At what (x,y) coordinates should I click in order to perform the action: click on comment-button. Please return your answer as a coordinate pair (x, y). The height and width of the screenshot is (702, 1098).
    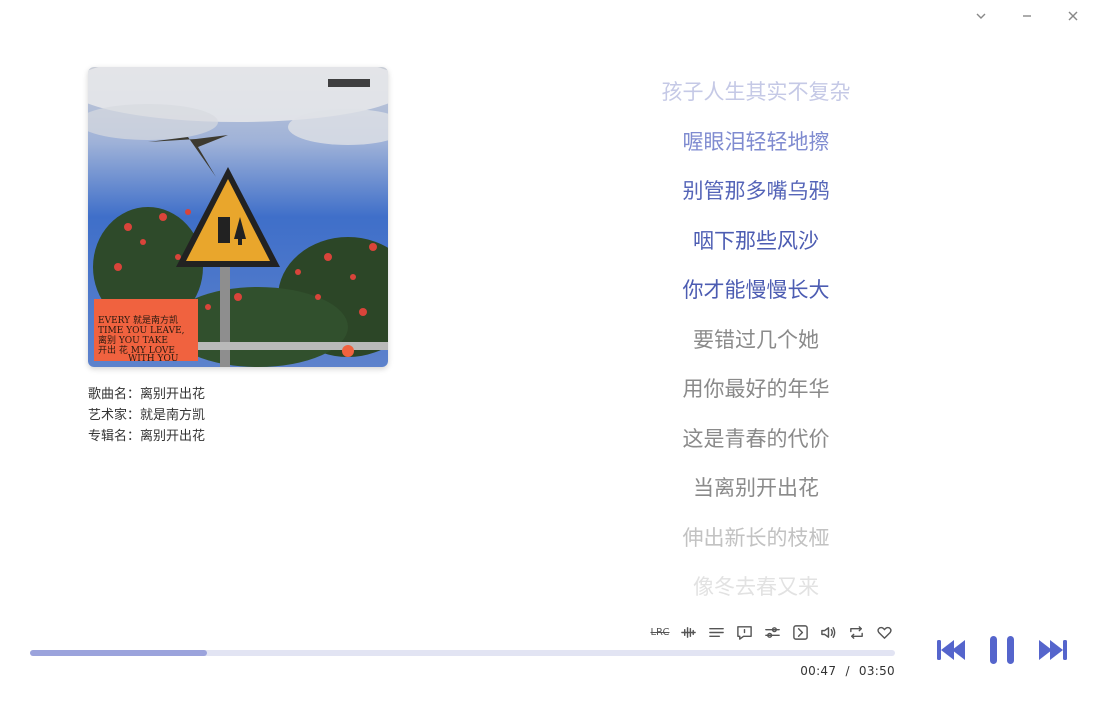
    Looking at the image, I should click on (744, 632).